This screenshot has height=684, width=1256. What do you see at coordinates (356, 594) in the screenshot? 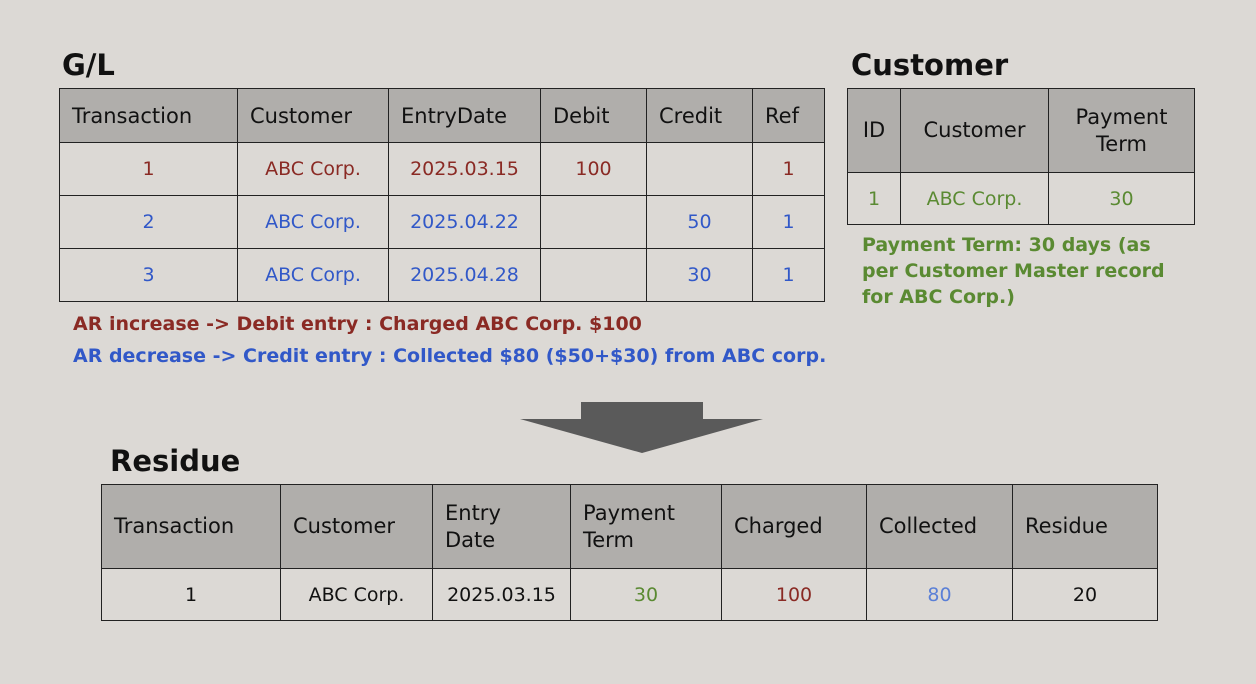
I see `residue-cell-customer: ABC Corp.` at bounding box center [356, 594].